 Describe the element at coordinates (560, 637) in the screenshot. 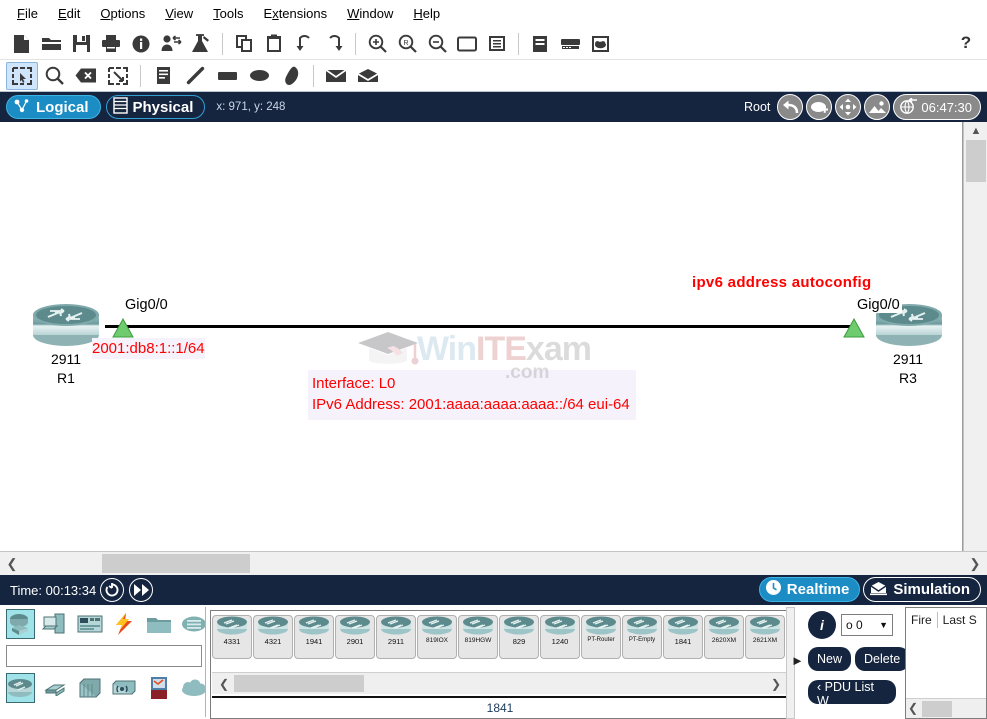

I see `tray-device: 1240` at that location.